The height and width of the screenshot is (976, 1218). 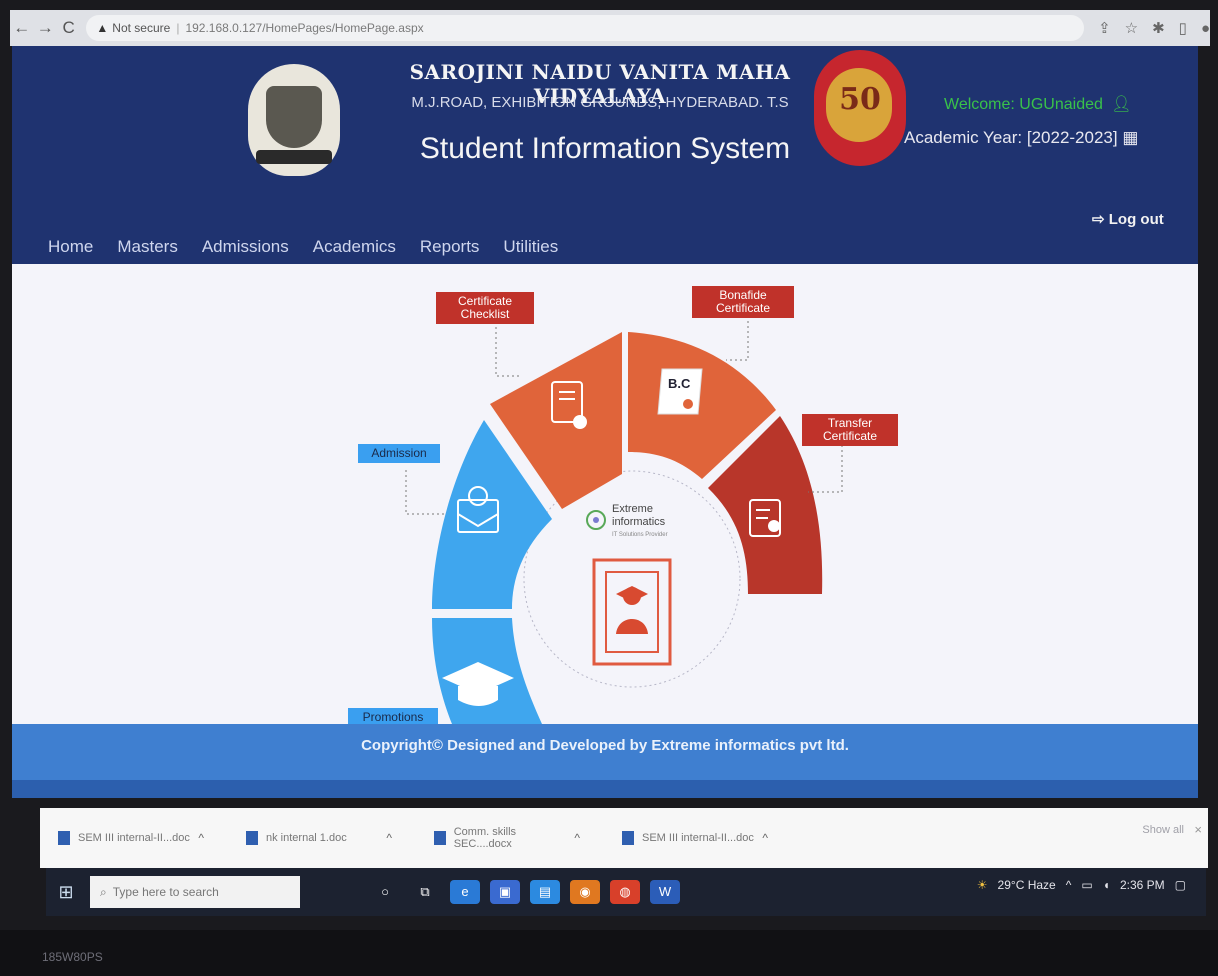 What do you see at coordinates (1106, 885) in the screenshot?
I see `volume-icon: ◖` at bounding box center [1106, 885].